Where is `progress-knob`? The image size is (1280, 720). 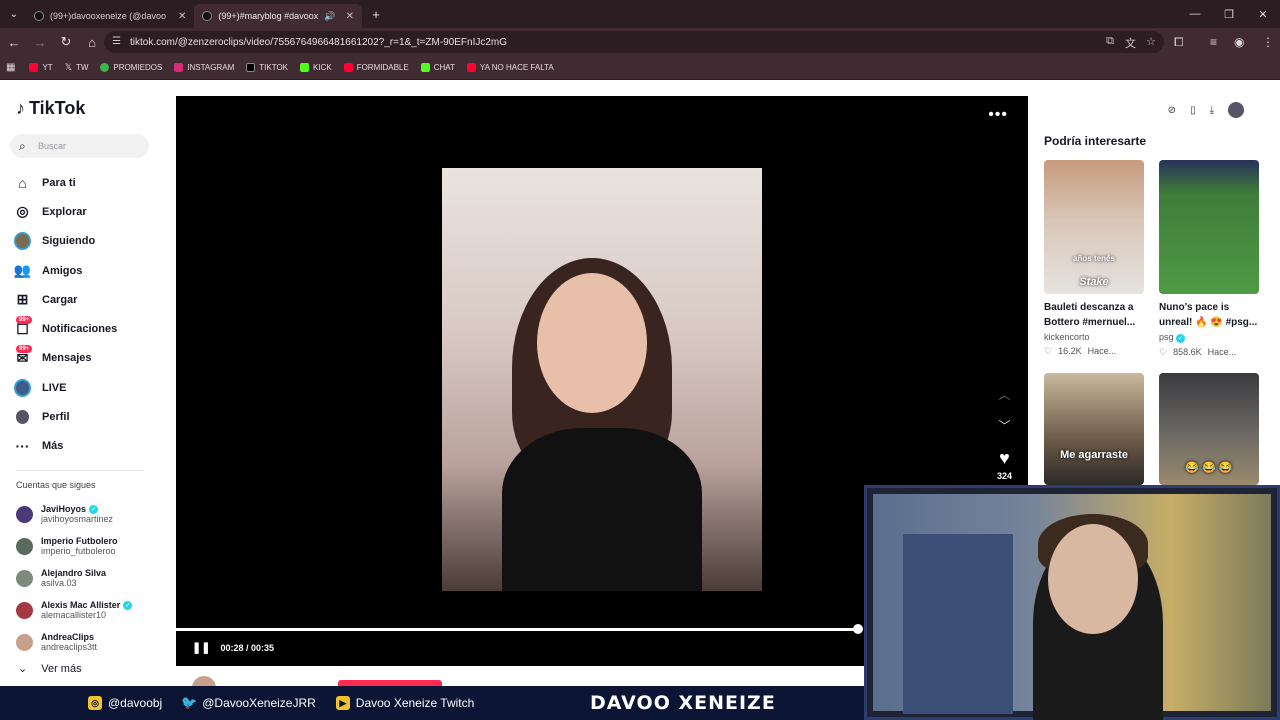 progress-knob is located at coordinates (858, 629).